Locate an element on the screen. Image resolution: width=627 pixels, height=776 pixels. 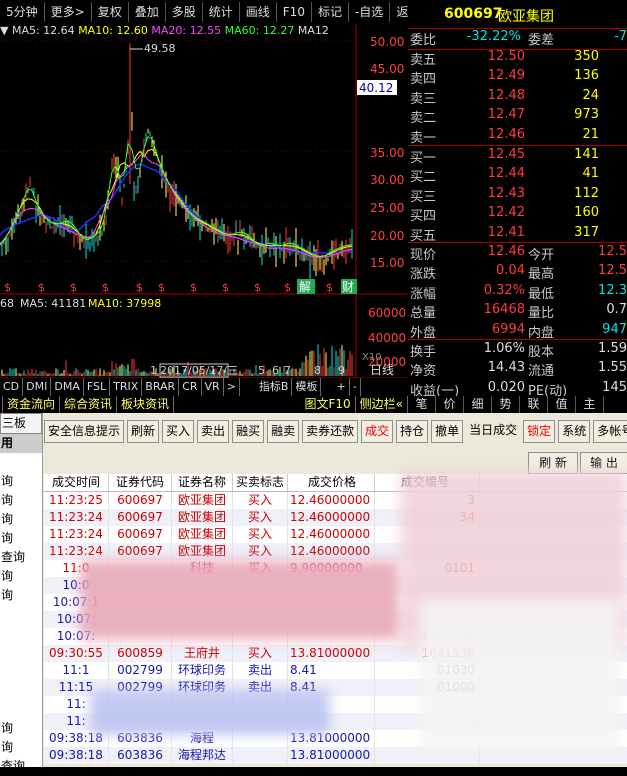
sidebar-item: 查询 is located at coordinates (21, 557).